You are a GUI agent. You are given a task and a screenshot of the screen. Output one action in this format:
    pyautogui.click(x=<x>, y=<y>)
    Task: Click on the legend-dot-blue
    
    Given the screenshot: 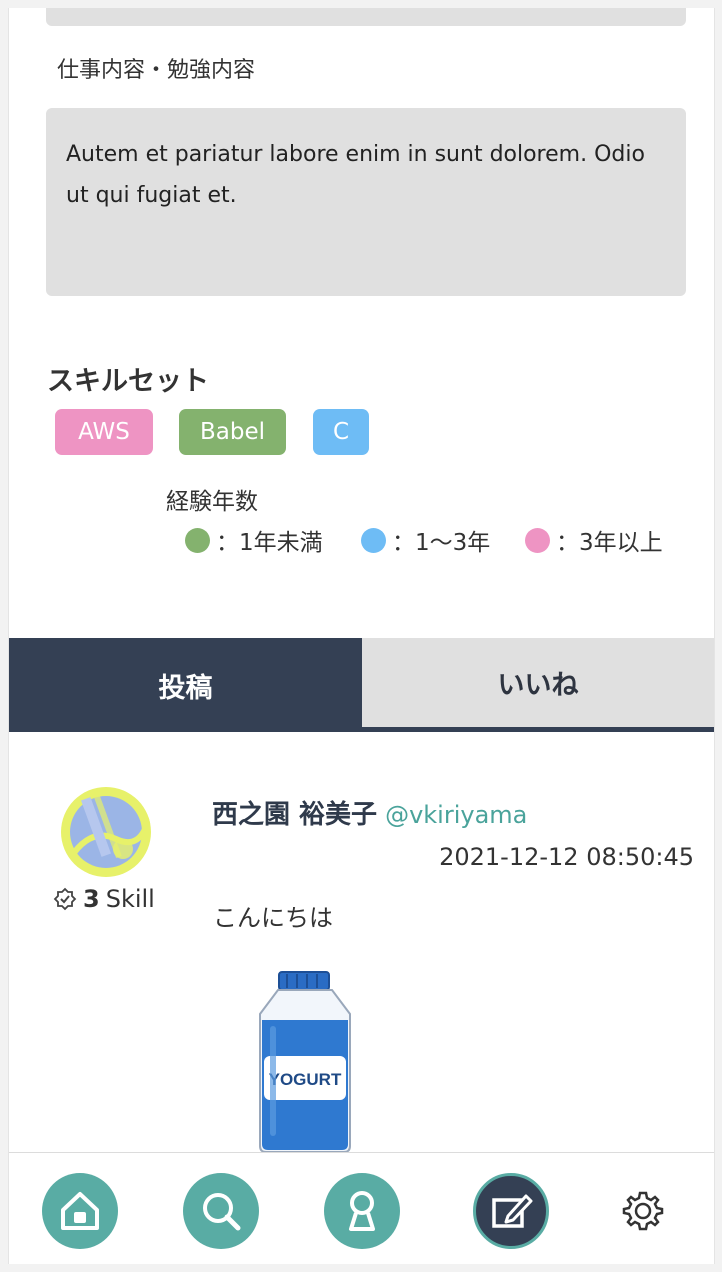 What is the action you would take?
    pyautogui.click(x=373, y=540)
    